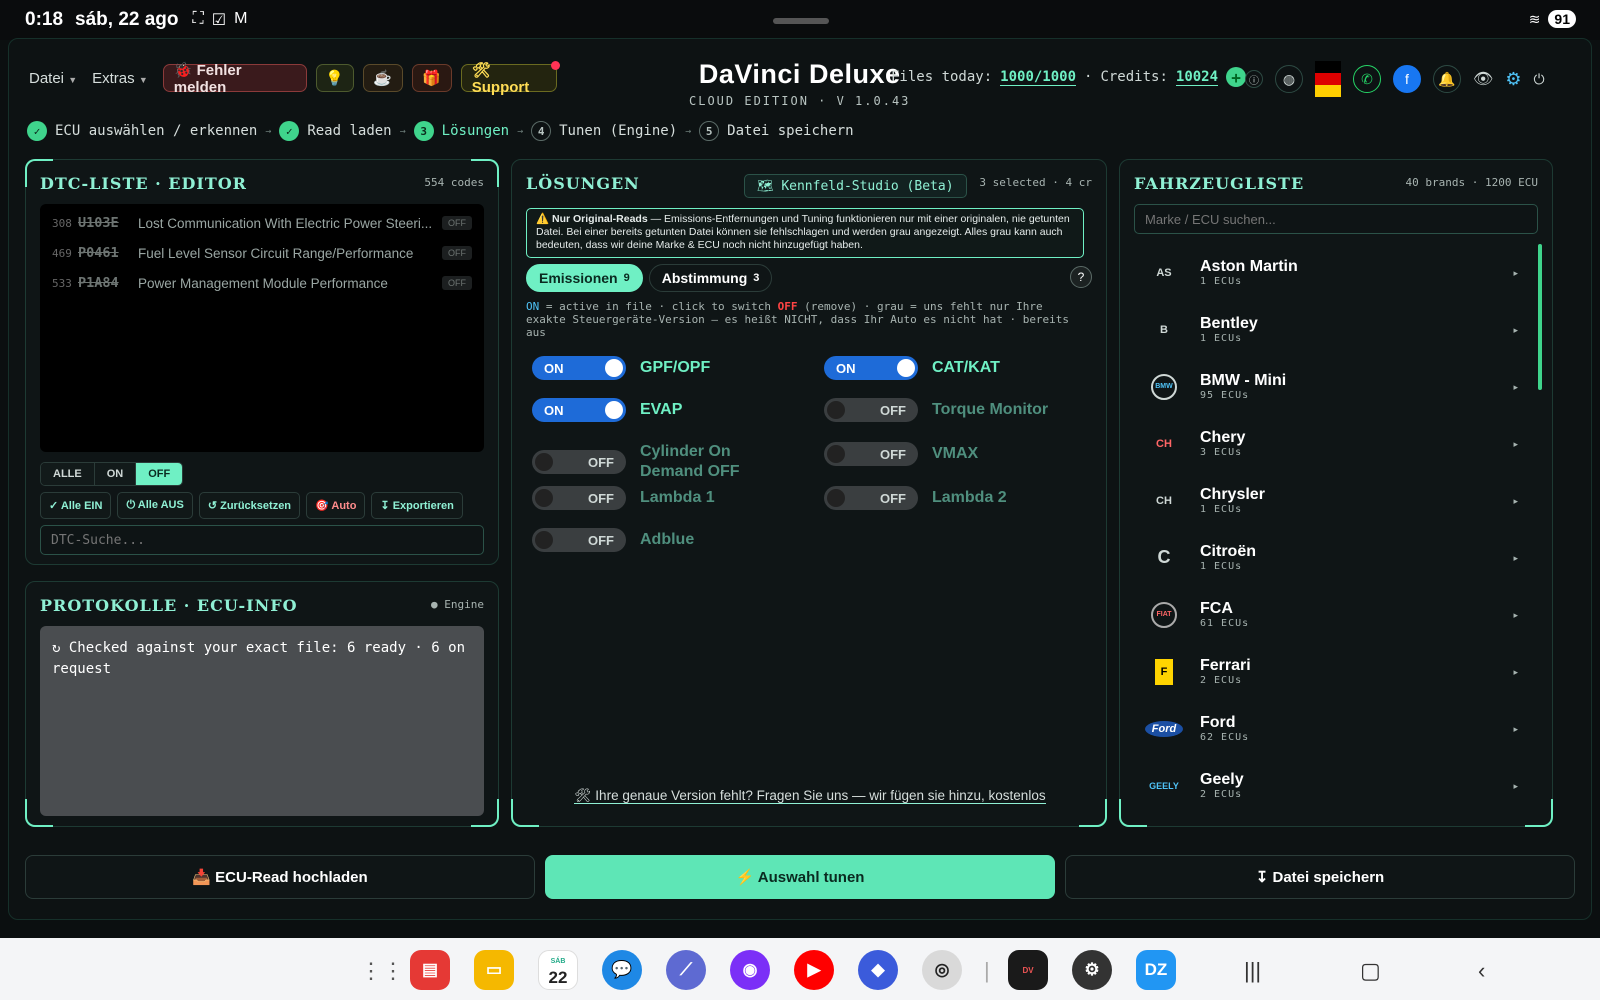  I want to click on recents-icon: |||, so click(1252, 971).